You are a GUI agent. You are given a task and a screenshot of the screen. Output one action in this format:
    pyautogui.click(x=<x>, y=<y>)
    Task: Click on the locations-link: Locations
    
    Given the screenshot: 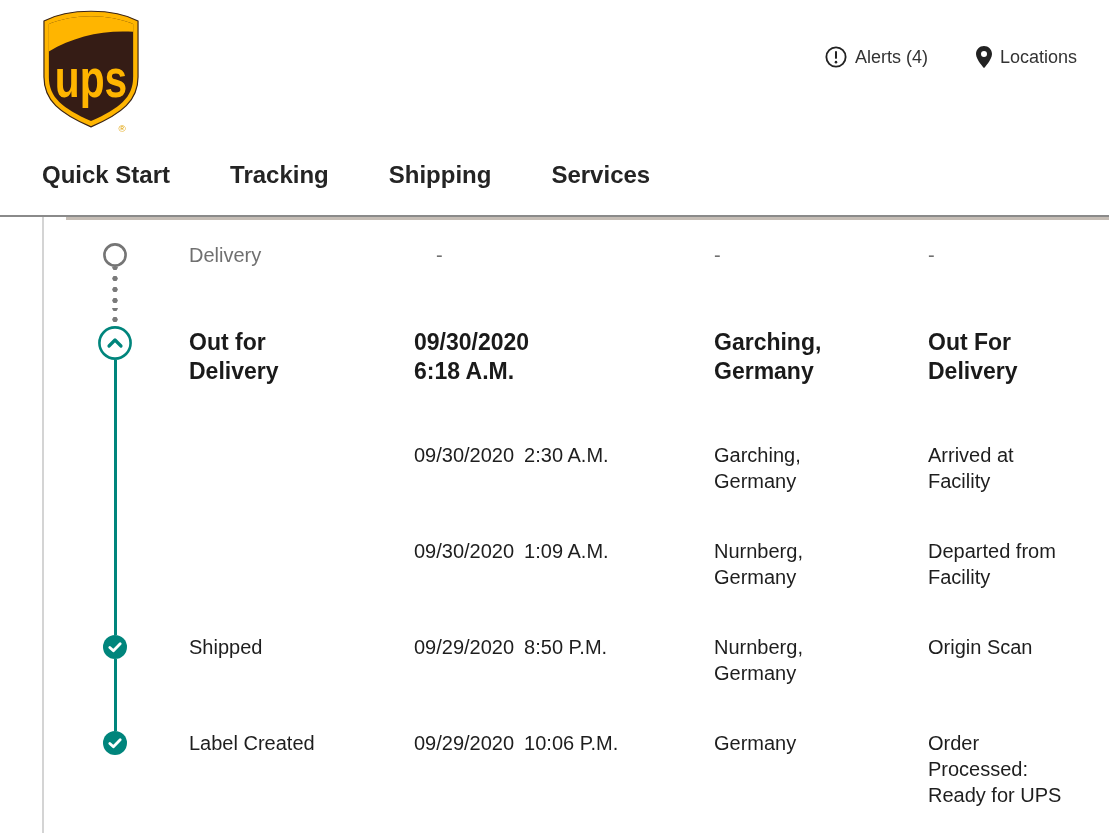 What is the action you would take?
    pyautogui.click(x=1026, y=57)
    